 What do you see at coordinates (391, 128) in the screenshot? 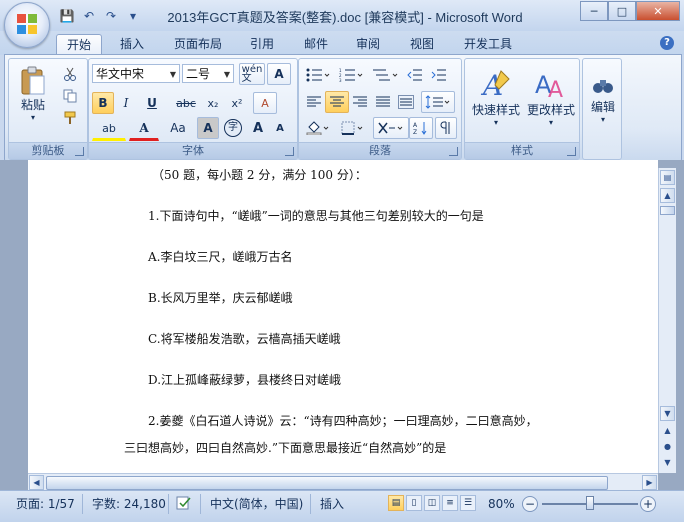
I see `asian-layout-button` at bounding box center [391, 128].